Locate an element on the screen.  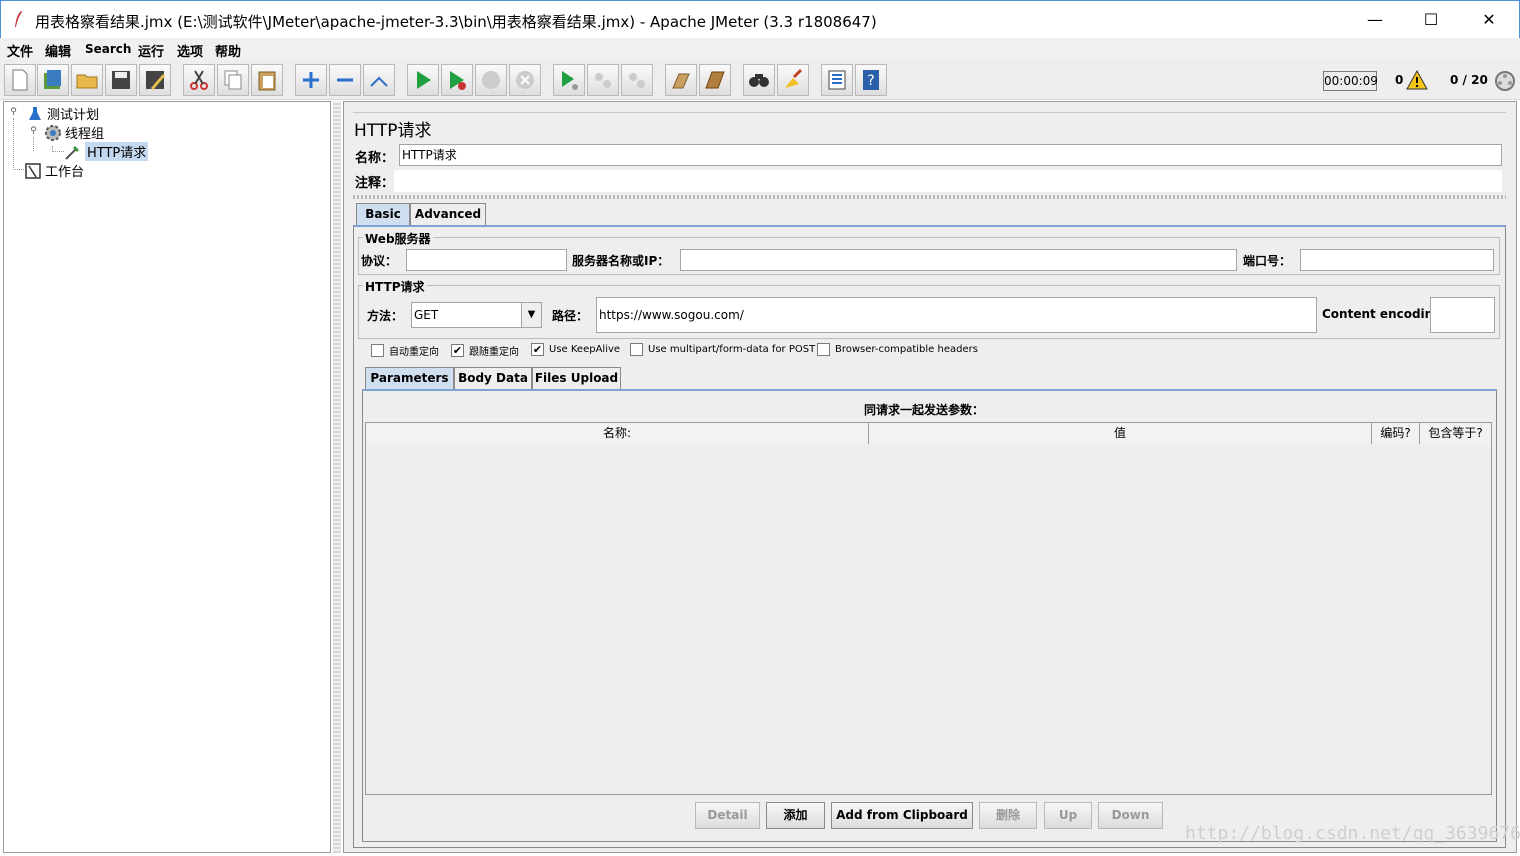
remote-shutdown-icon is located at coordinates (637, 80).